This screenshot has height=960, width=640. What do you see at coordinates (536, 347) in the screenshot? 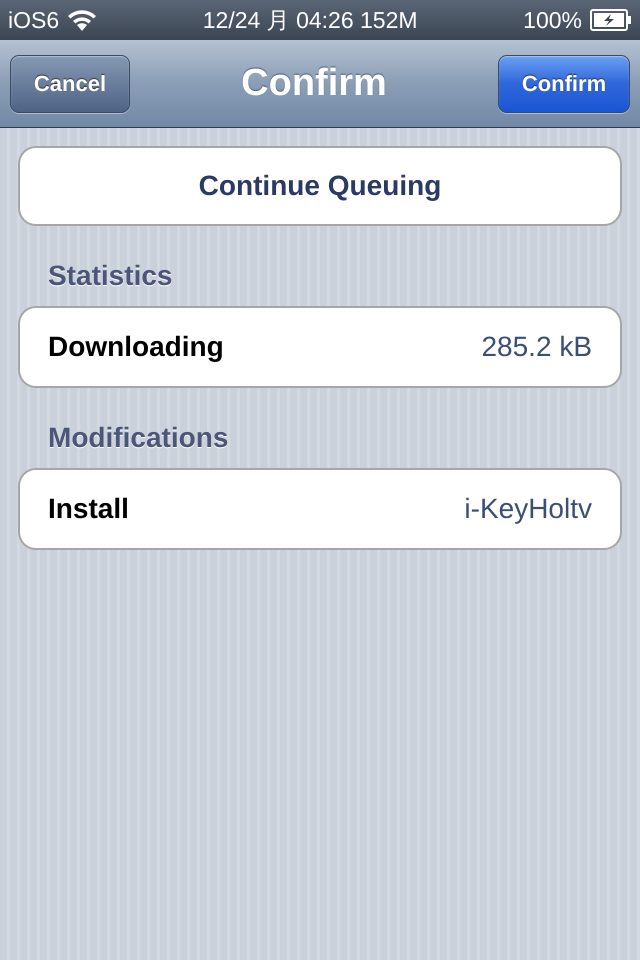
I see `row-value: 285.2 kB` at bounding box center [536, 347].